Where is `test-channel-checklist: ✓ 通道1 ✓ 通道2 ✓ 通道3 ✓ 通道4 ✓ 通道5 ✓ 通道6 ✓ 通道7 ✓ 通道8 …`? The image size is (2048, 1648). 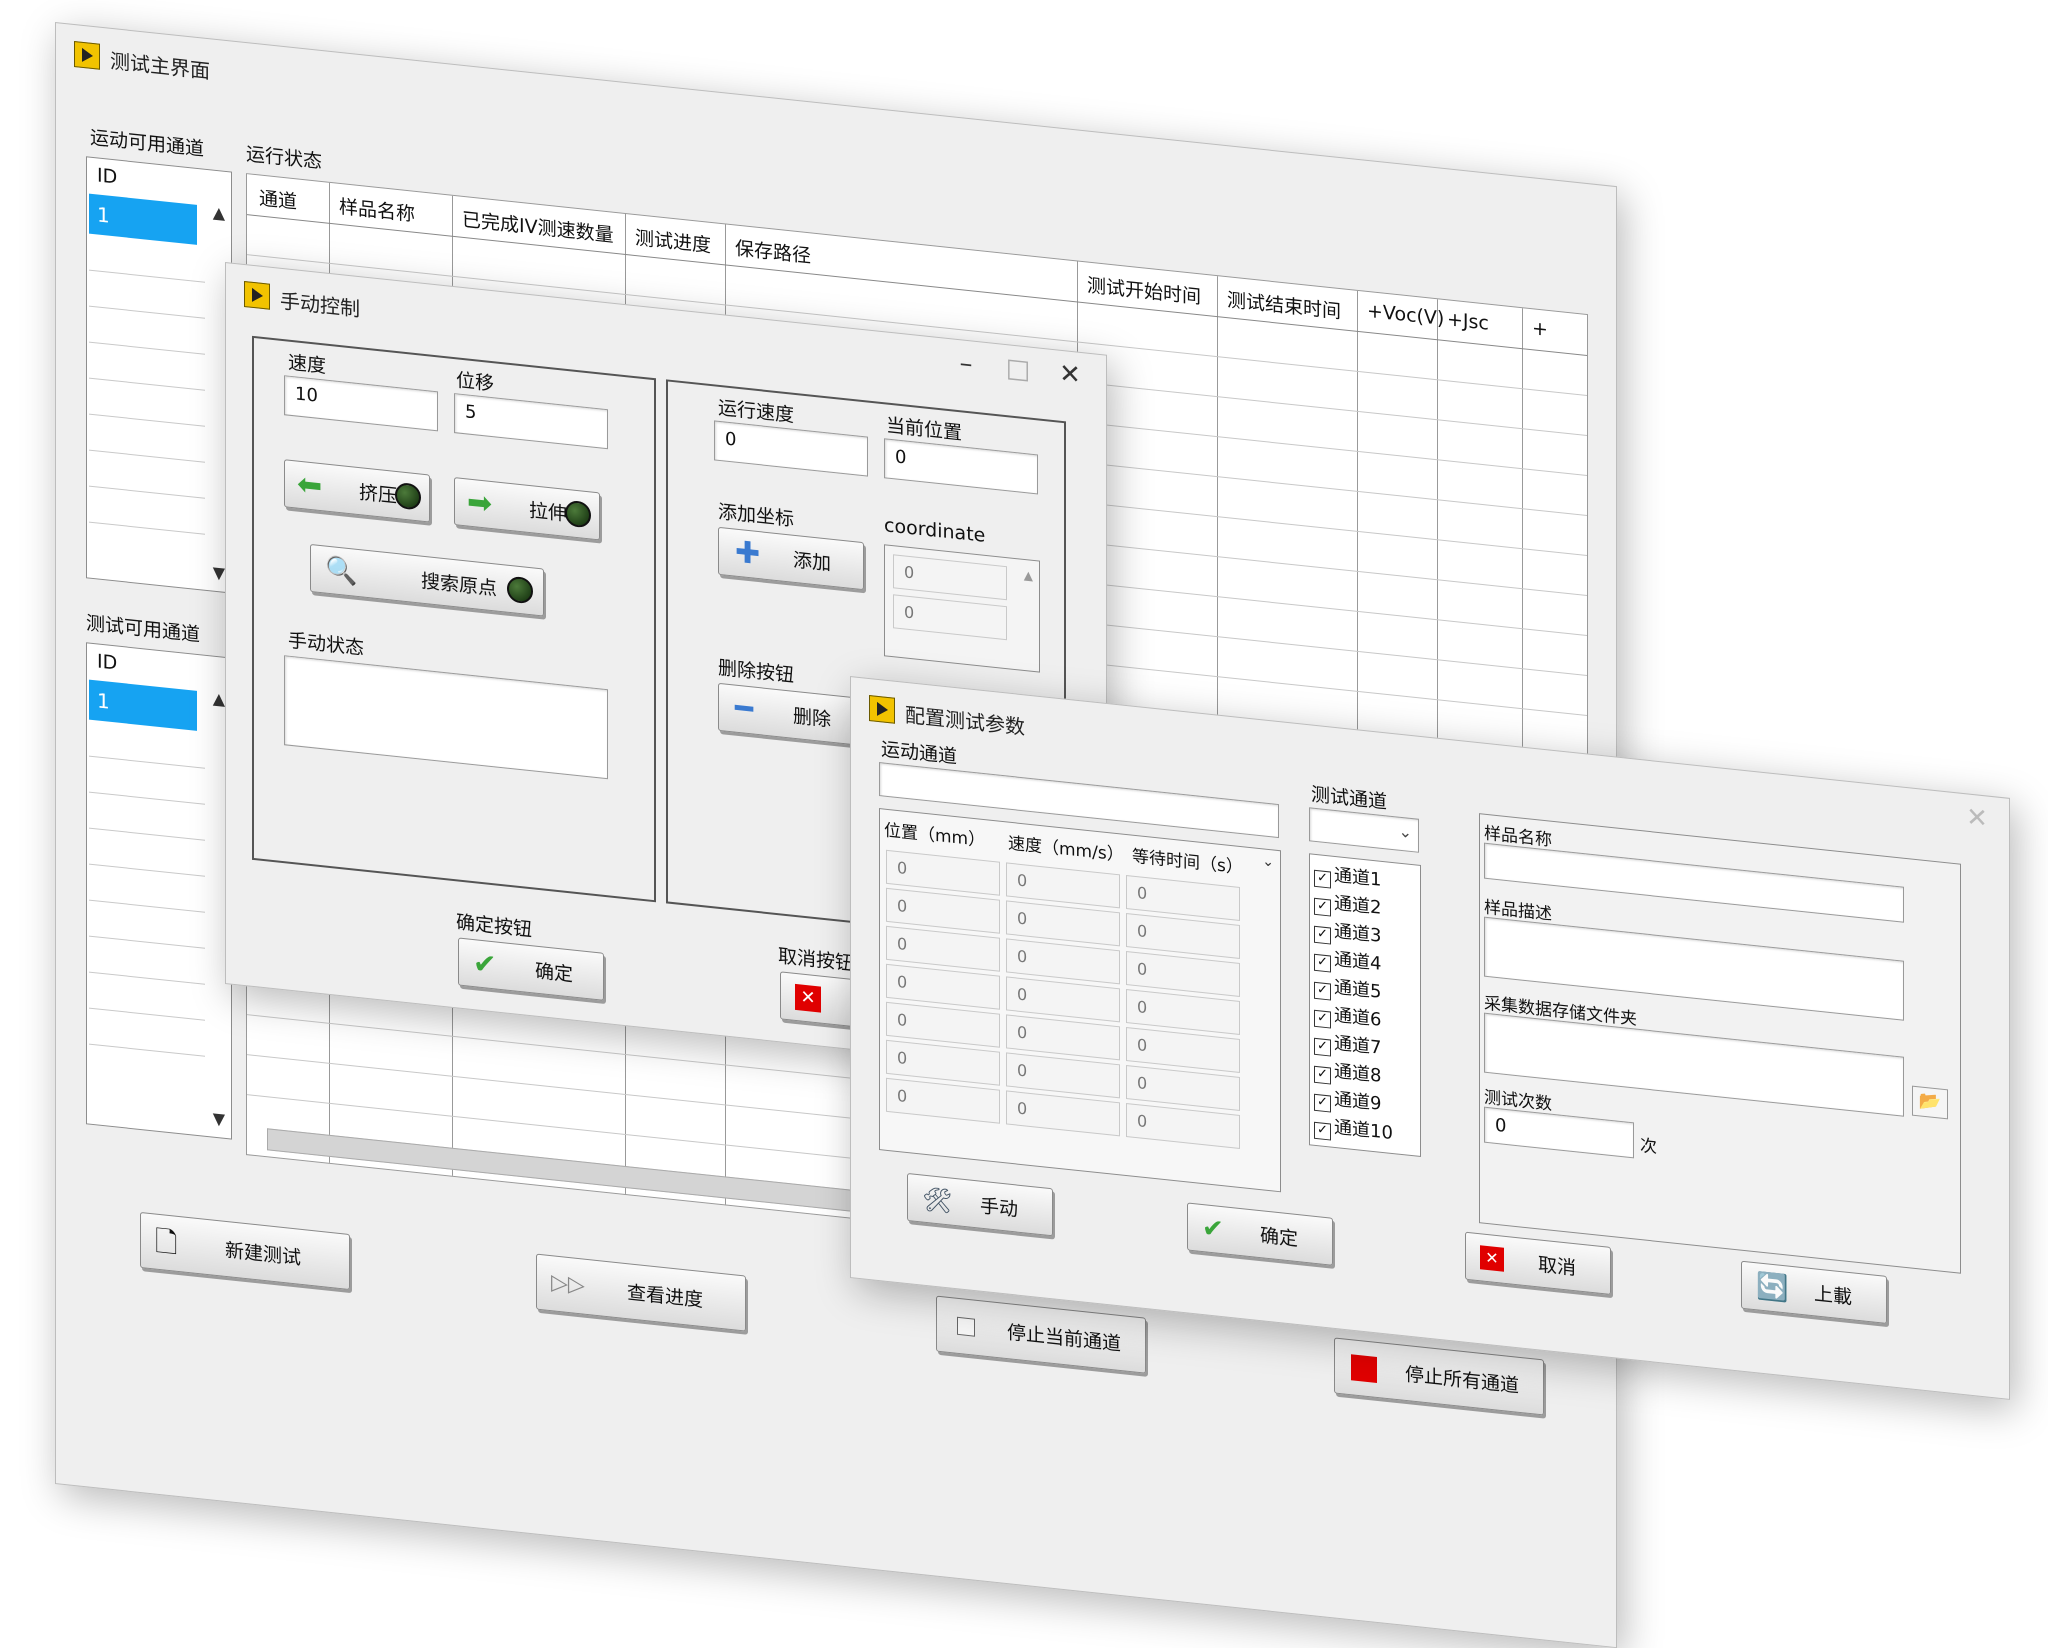
test-channel-checklist: ✓ 通道1 ✓ 通道2 ✓ 通道3 ✓ 通道4 ✓ 通道5 ✓ 通道6 ✓ 通道7 ✓ 通道8 … is located at coordinates (1365, 1005).